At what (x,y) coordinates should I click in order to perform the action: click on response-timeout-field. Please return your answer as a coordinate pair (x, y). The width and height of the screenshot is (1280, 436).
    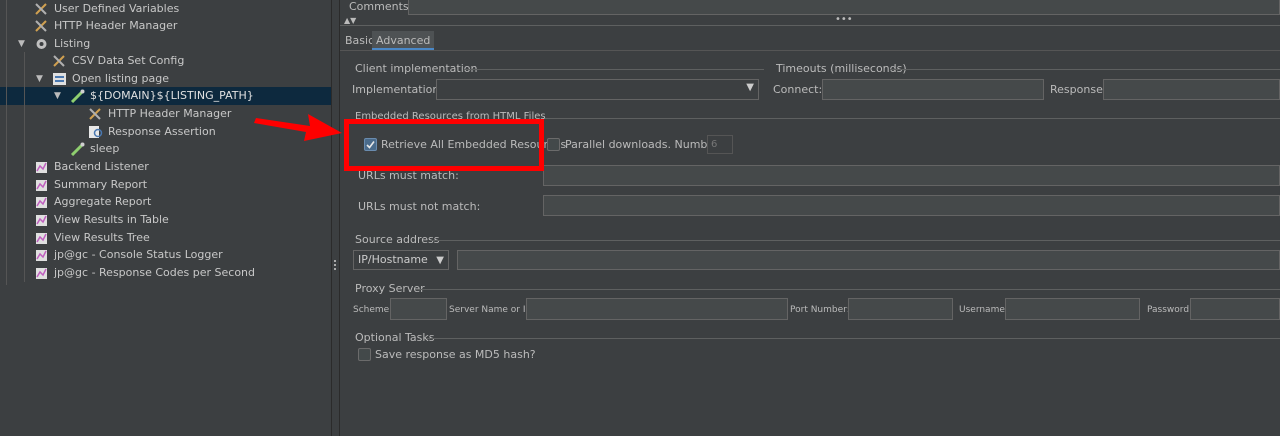
    Looking at the image, I should click on (1191, 89).